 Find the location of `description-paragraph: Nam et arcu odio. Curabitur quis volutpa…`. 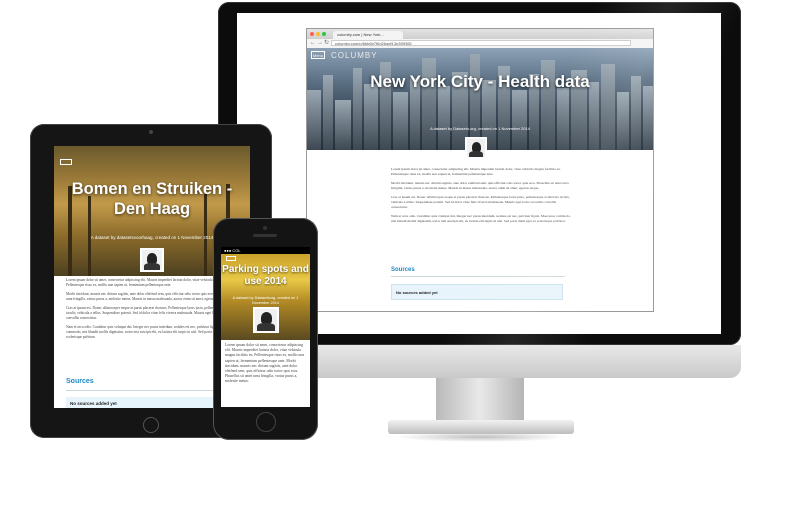

description-paragraph: Nam et arcu odio. Curabitur quis volutpa… is located at coordinates (481, 218).